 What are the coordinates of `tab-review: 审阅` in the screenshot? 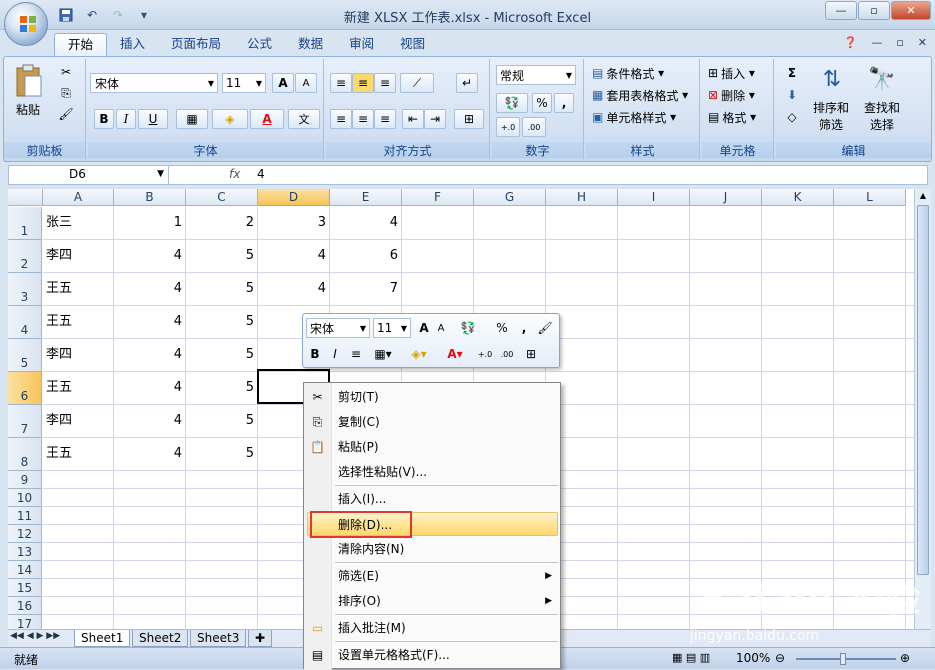 It's located at (361, 45).